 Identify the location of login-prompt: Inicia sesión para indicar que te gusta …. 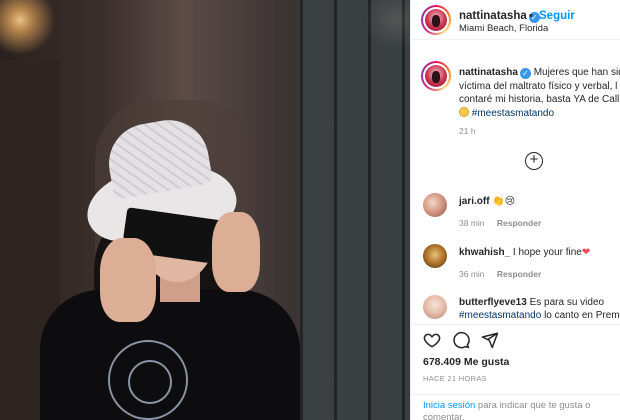
(518, 410).